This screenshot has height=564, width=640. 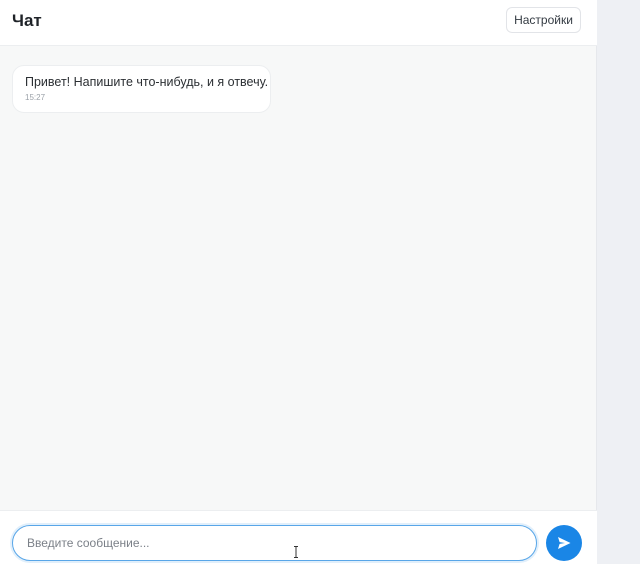 I want to click on send-icon, so click(x=564, y=543).